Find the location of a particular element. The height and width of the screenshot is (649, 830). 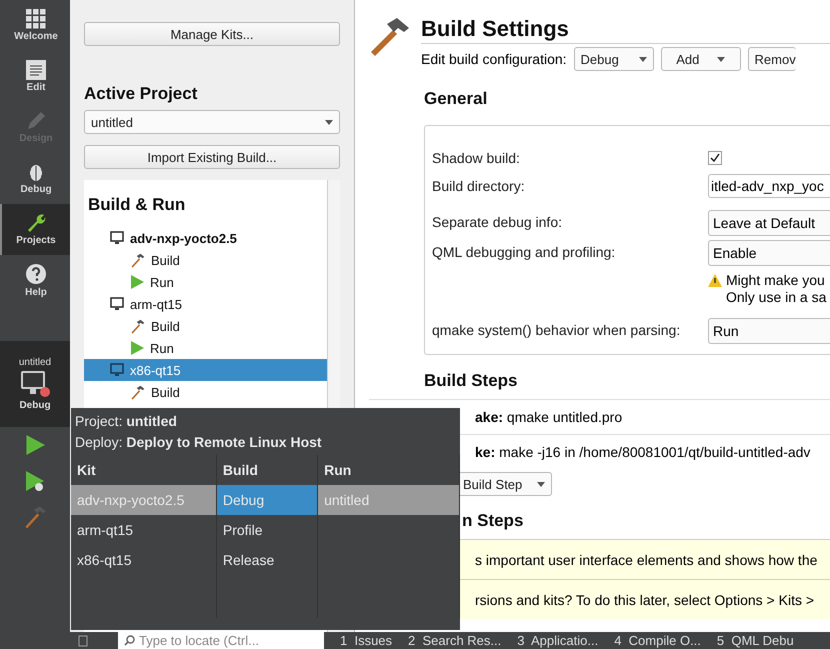

field-label: Shadow build: is located at coordinates (476, 158).